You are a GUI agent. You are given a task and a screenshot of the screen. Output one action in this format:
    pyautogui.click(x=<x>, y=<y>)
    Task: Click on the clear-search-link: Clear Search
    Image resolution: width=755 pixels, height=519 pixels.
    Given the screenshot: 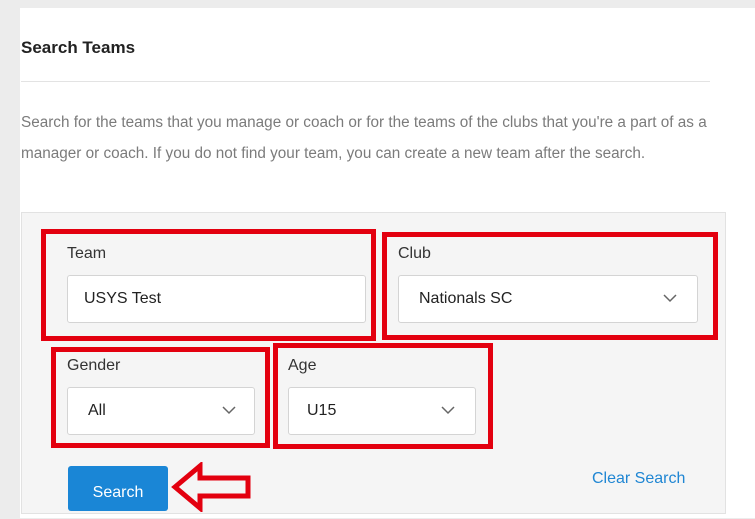 What is the action you would take?
    pyautogui.click(x=638, y=479)
    